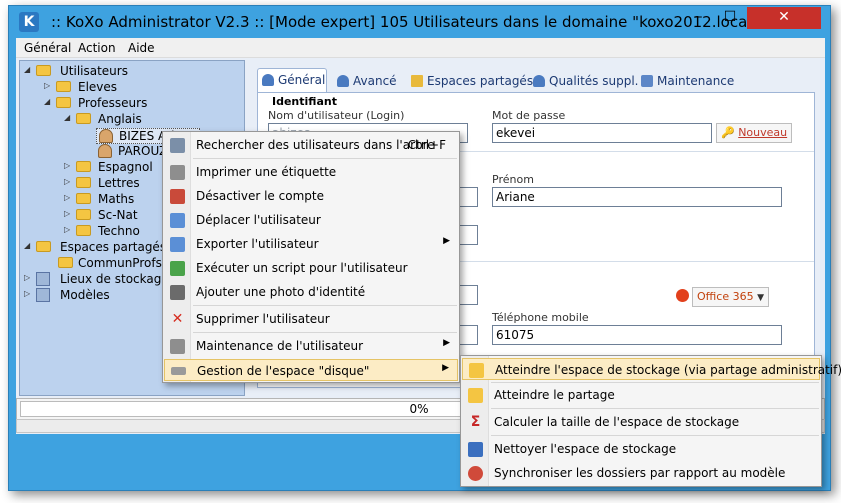 This screenshot has height=503, width=841. I want to click on new-password-label: Nouveau, so click(763, 132).